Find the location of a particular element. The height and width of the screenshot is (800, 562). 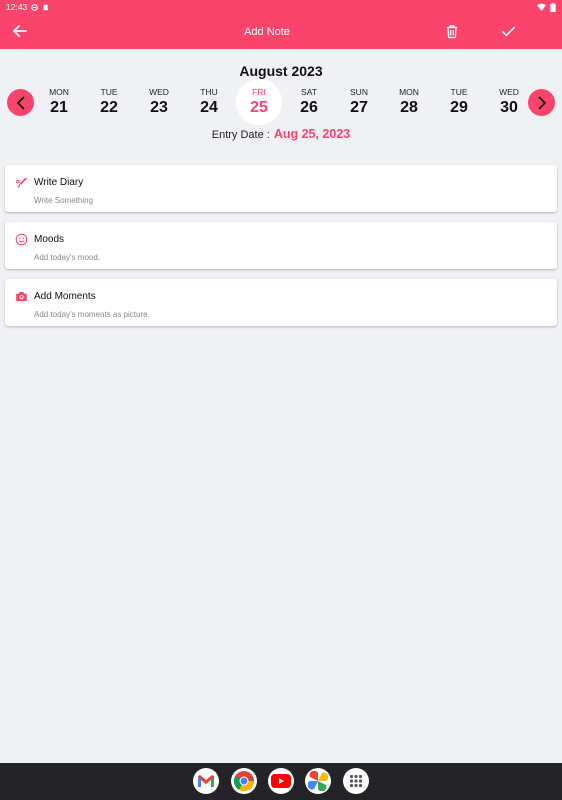

card-title: Write Diary is located at coordinates (59, 182).